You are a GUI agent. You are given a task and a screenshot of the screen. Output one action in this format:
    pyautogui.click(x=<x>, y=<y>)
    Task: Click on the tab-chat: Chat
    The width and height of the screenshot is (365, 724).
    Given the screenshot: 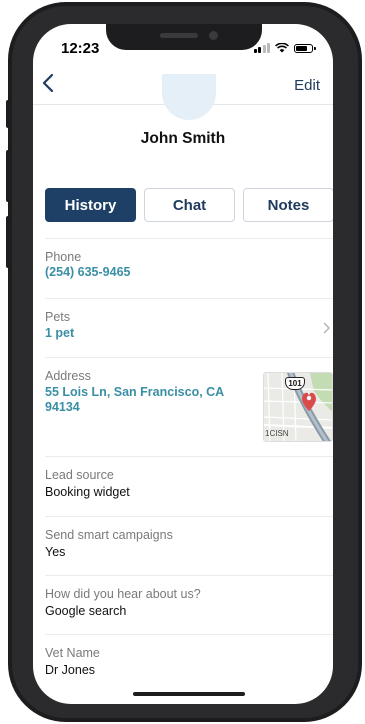 What is the action you would take?
    pyautogui.click(x=189, y=205)
    